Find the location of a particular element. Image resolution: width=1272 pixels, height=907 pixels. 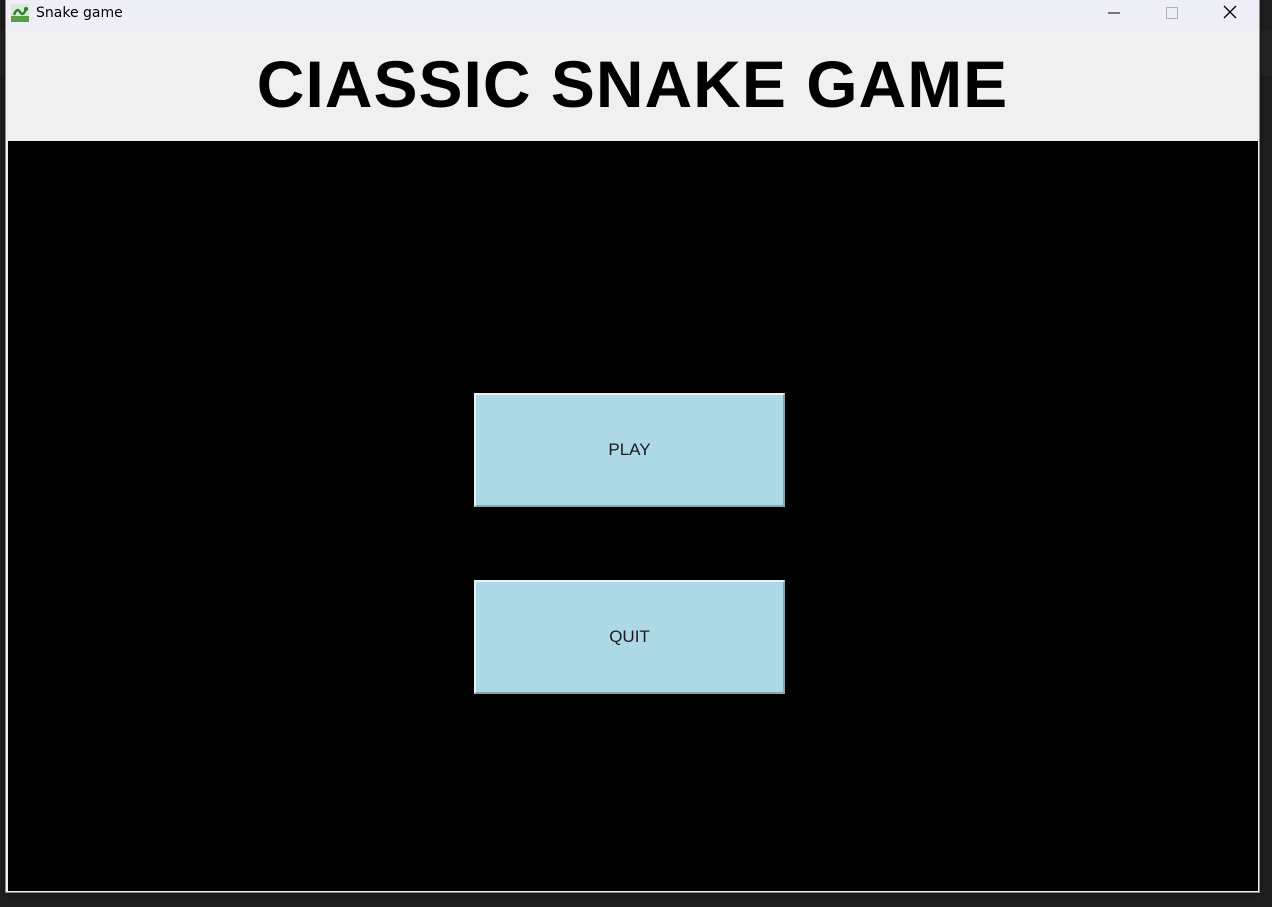

quit-button-label: QUIT is located at coordinates (629, 636).